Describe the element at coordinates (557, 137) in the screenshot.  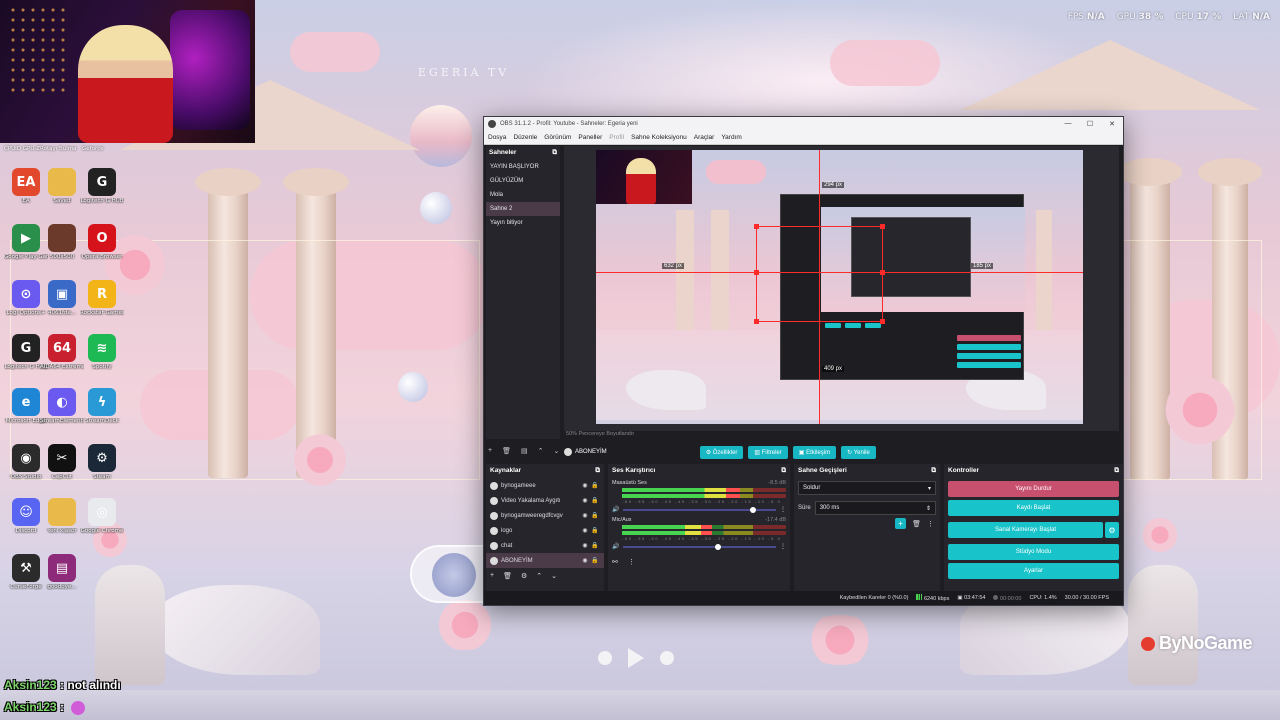
I see `menu-view: Görünüm` at that location.